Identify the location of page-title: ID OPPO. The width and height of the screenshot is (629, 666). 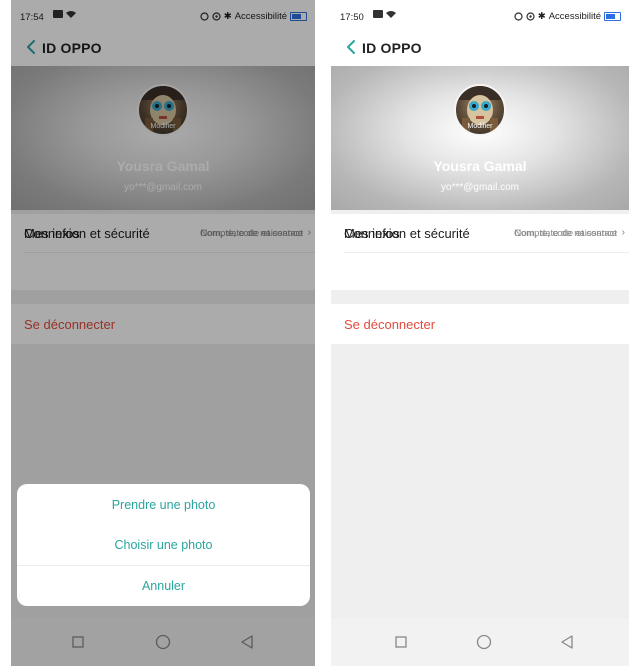
(392, 48).